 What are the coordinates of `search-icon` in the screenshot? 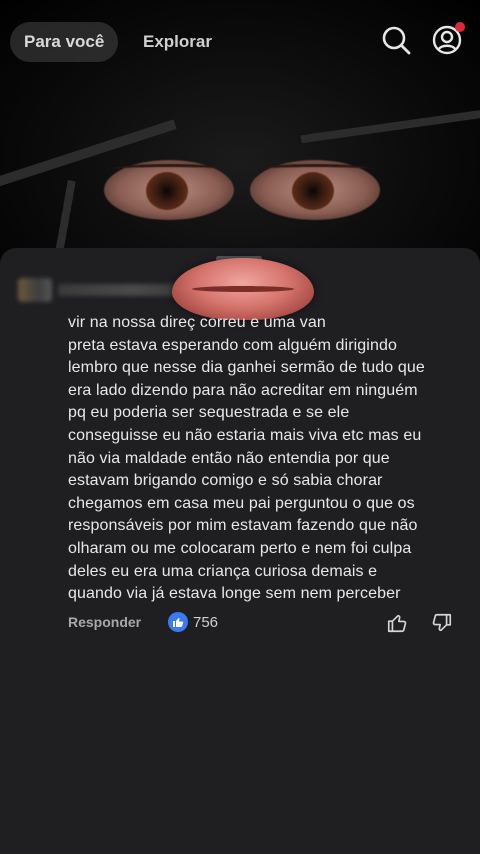 It's located at (396, 40).